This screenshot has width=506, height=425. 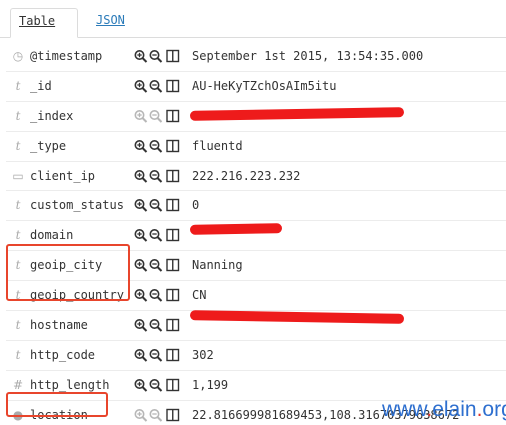 What do you see at coordinates (264, 85) in the screenshot?
I see `field-value: AU-HeKyTZchOsAIm5itu` at bounding box center [264, 85].